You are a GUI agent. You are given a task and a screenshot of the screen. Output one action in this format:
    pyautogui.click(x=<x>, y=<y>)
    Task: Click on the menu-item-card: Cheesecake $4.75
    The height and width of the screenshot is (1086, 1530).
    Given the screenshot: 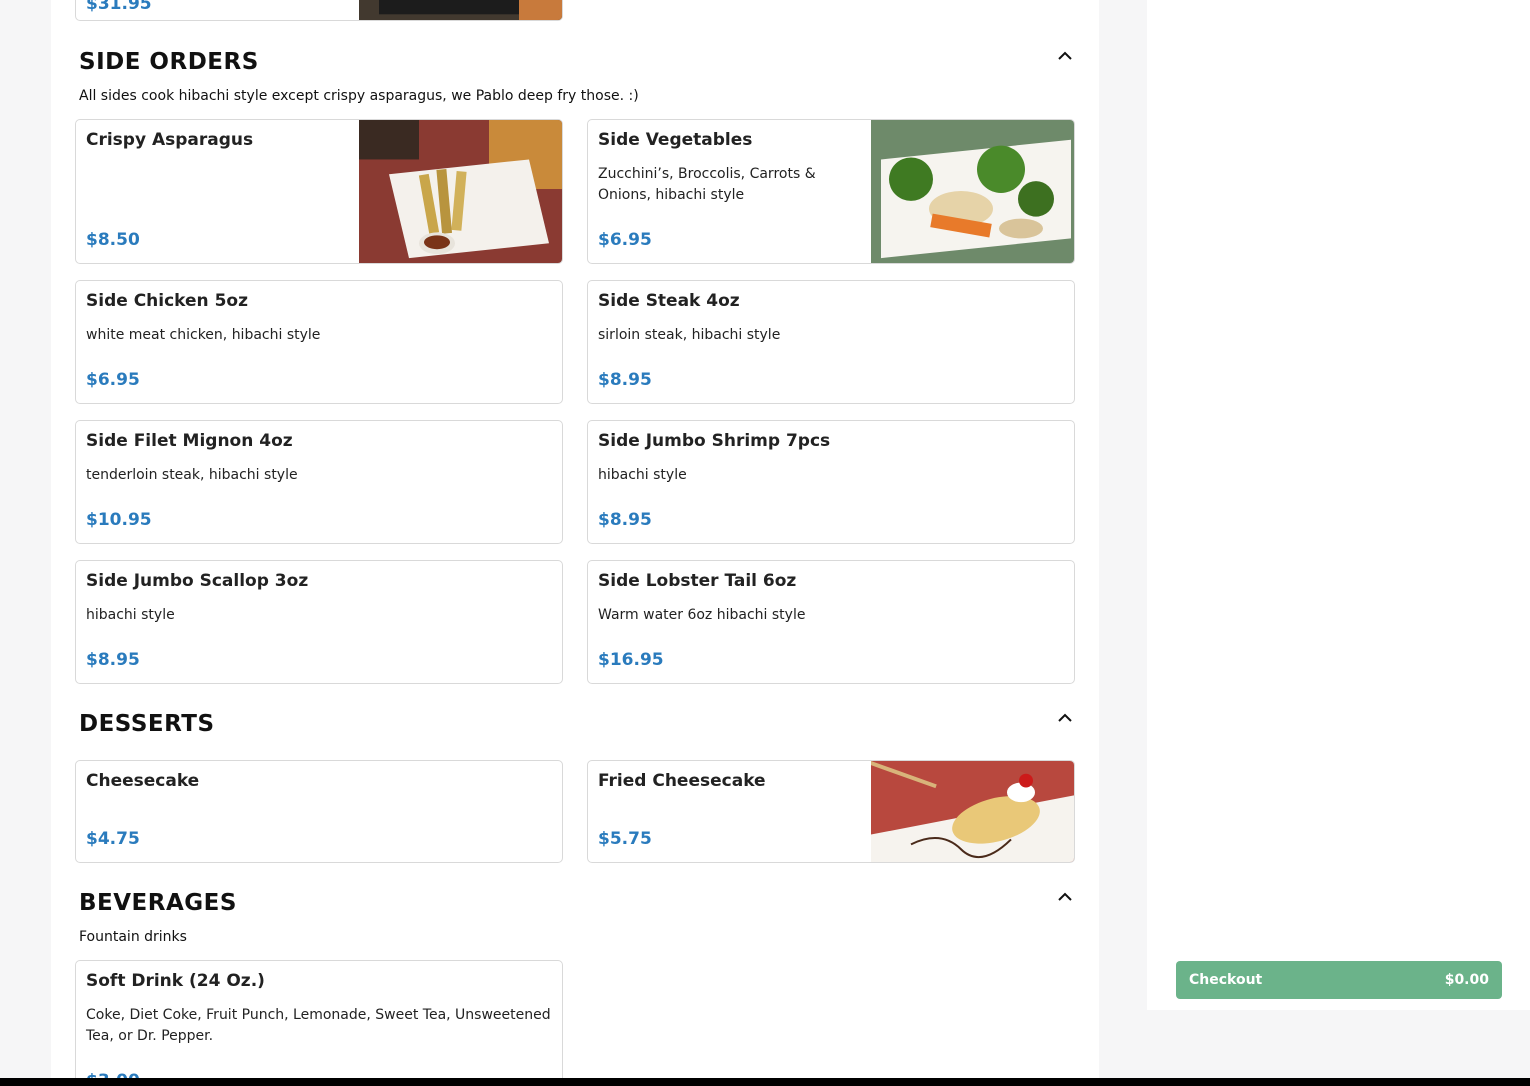 What is the action you would take?
    pyautogui.click(x=319, y=811)
    